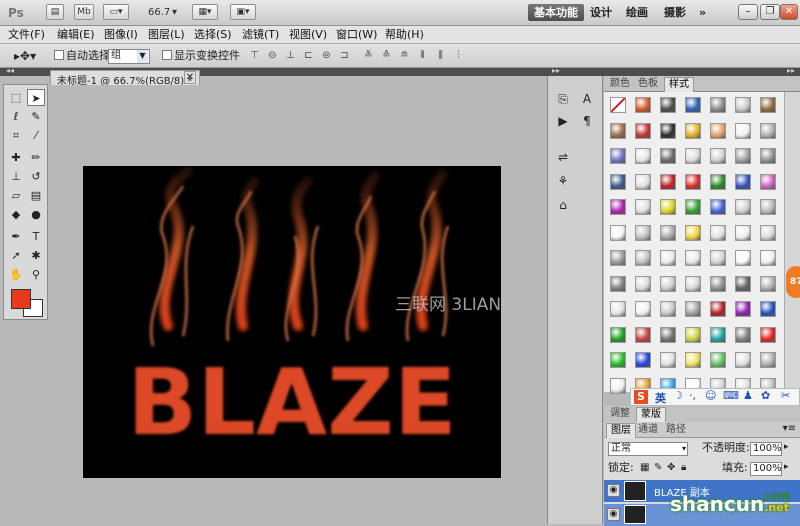 The image size is (800, 526). I want to click on tab-color: 颜色, so click(620, 84).